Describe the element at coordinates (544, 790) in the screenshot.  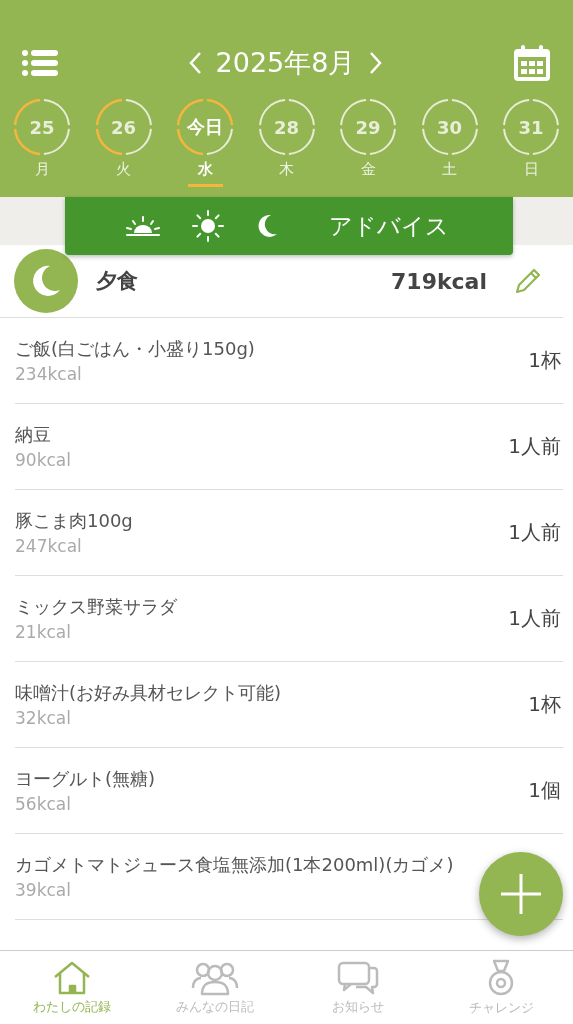
I see `food-amount: 1個` at that location.